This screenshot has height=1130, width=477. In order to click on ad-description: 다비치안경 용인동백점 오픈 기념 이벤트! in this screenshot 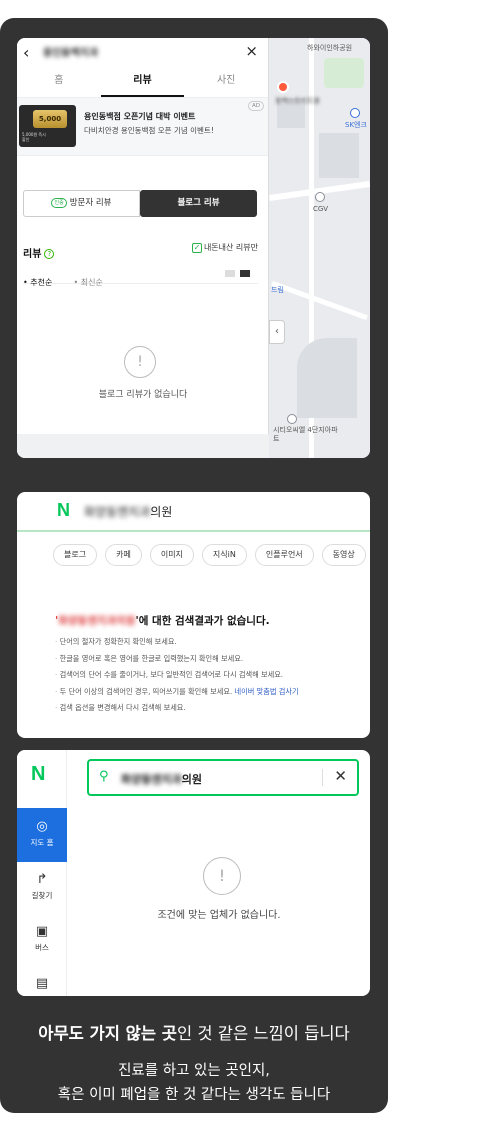, I will do `click(149, 130)`.